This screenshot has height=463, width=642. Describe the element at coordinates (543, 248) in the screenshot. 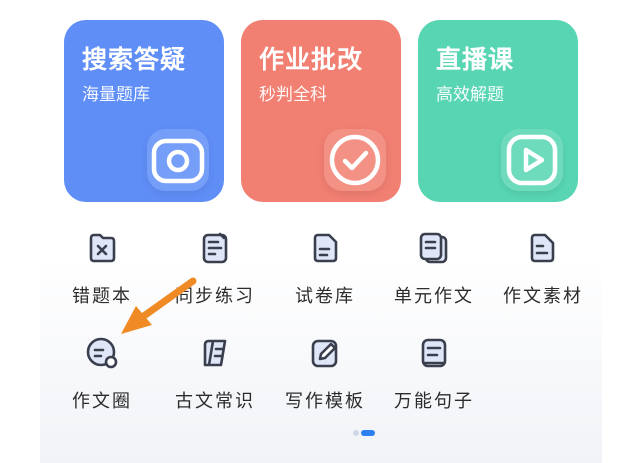

I see `essay-material-icon` at that location.